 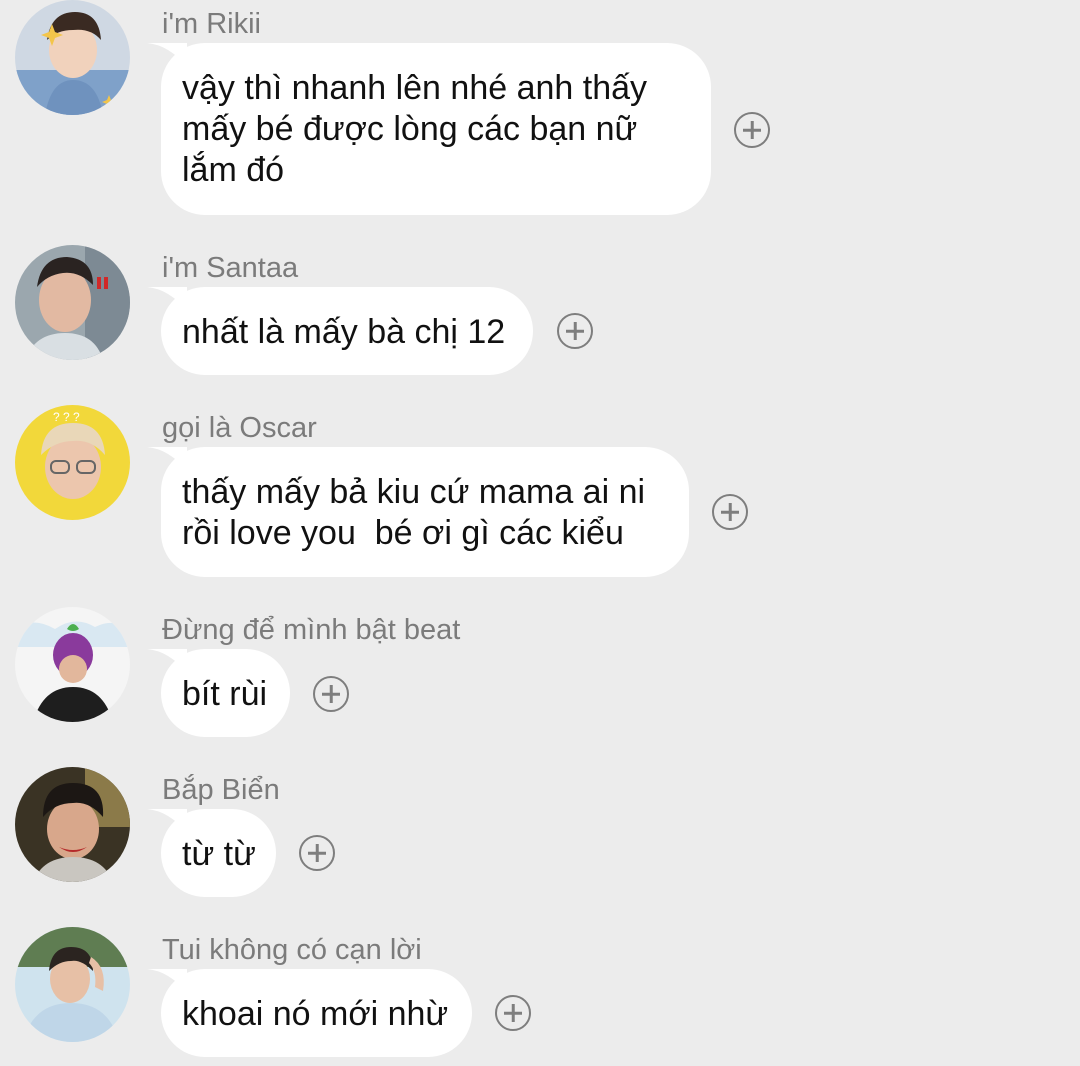 What do you see at coordinates (414, 492) in the screenshot?
I see `message-text-line: thấy mấy bả kiu cứ mama ai ni` at bounding box center [414, 492].